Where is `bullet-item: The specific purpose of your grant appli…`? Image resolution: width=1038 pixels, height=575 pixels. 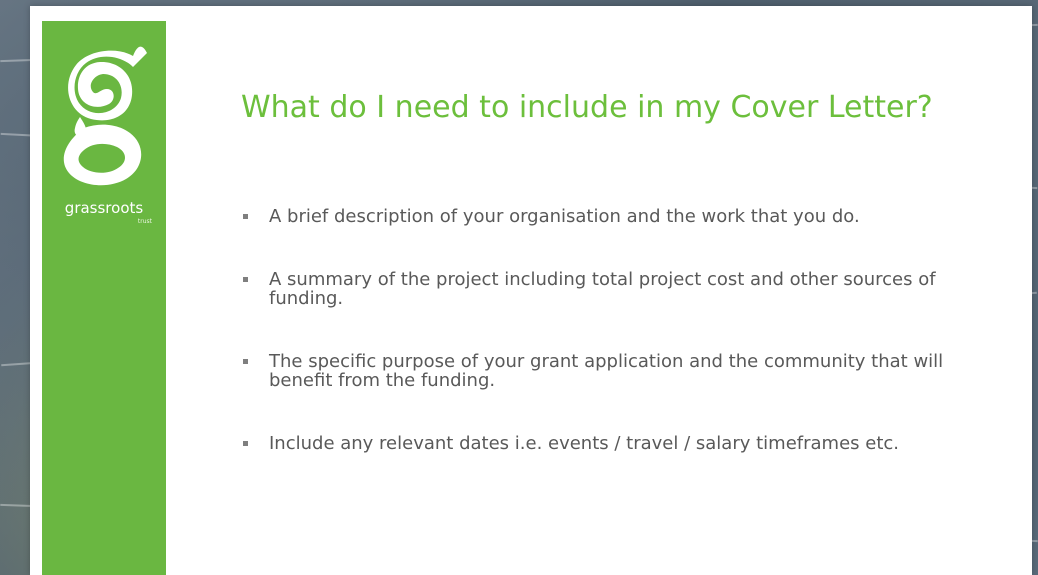
bullet-item: The specific purpose of your grant appli… is located at coordinates (608, 371).